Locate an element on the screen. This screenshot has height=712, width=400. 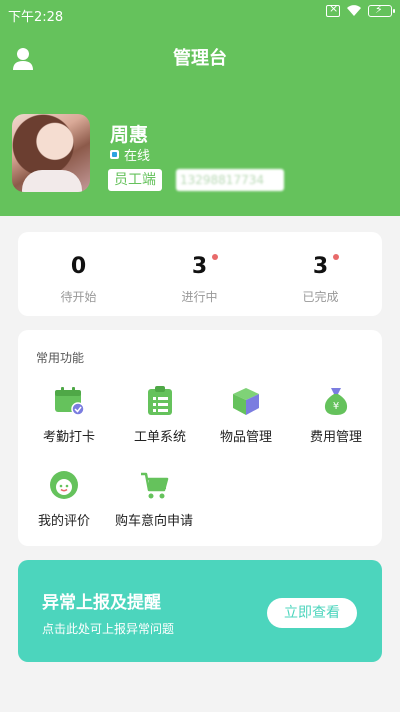
view-now-button: 立即查看 is located at coordinates (312, 613).